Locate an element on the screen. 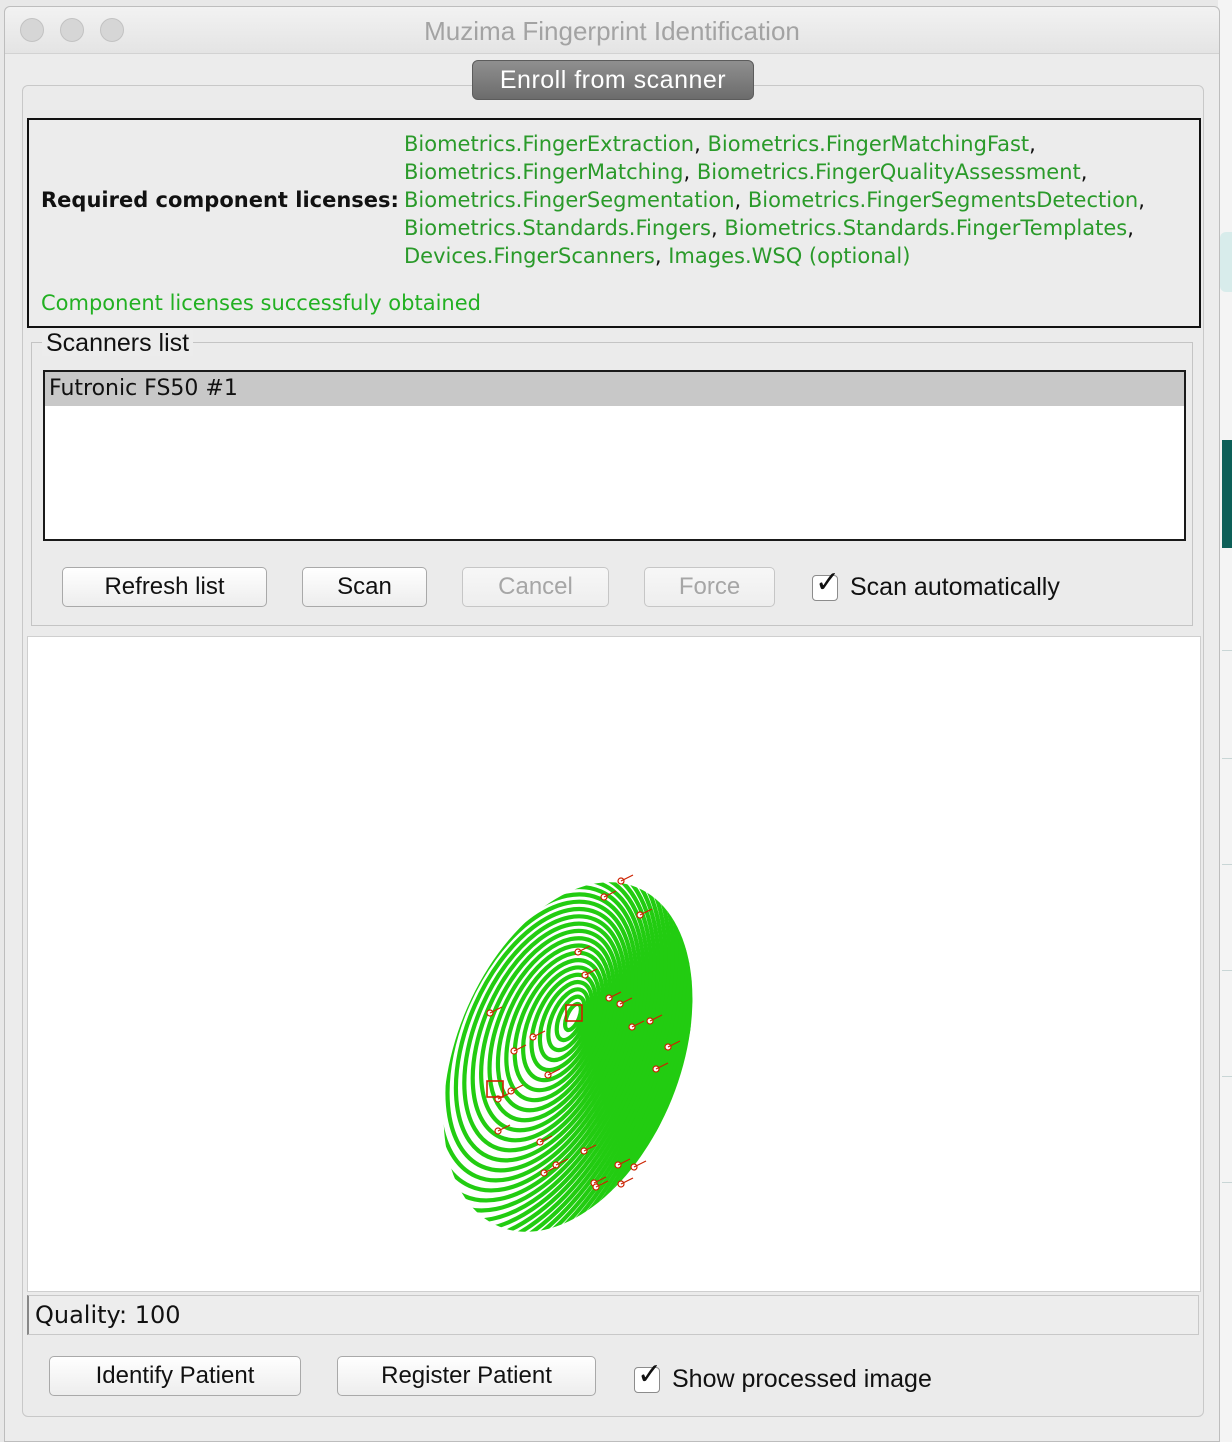 The width and height of the screenshot is (1232, 1442). licenses-label: Required component licenses: is located at coordinates (220, 200).